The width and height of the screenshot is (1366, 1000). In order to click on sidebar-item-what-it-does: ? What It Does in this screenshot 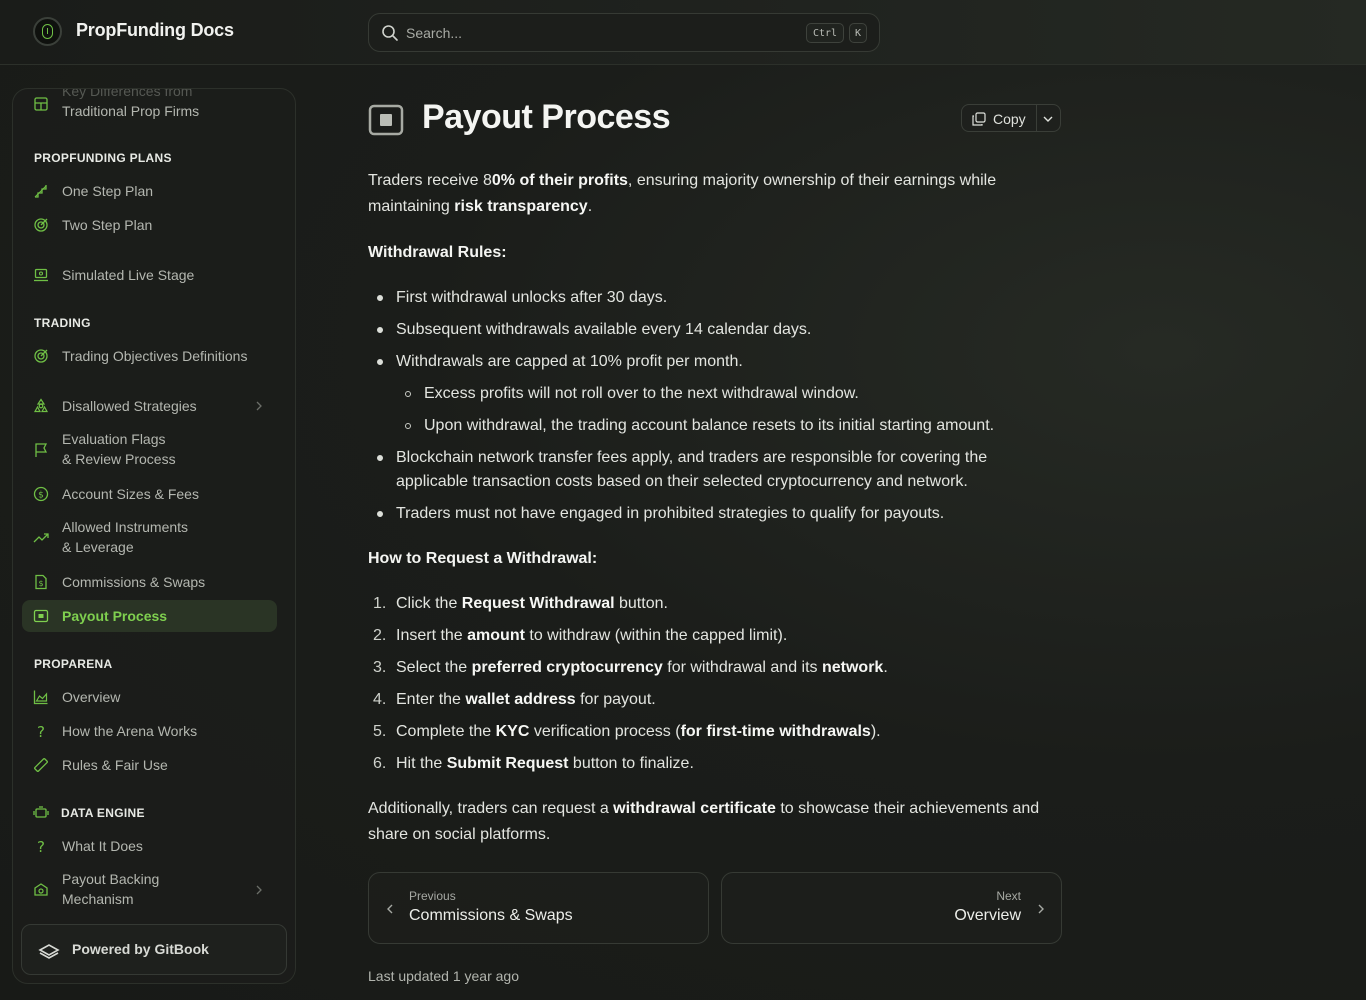, I will do `click(149, 846)`.